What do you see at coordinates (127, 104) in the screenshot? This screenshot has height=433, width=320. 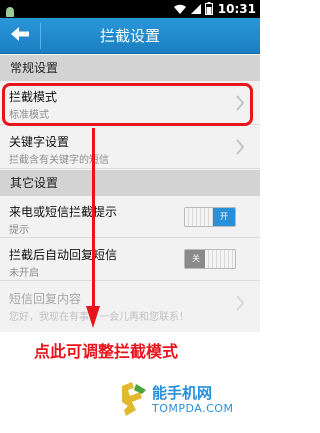 I see `annotation-highlight-box` at bounding box center [127, 104].